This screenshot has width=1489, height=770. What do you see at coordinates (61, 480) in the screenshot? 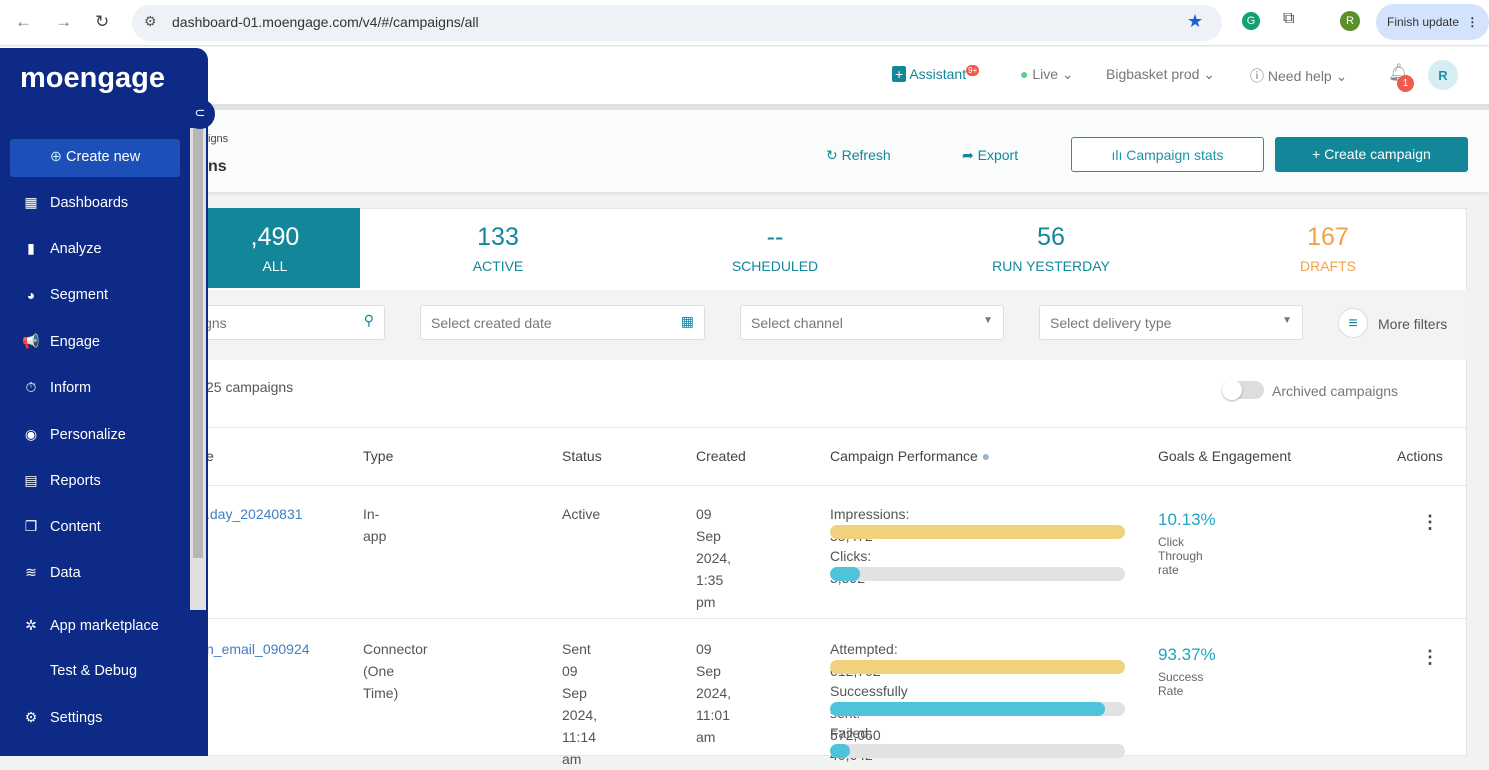
I see `sidebar-item-reports: ▤ Reports` at bounding box center [61, 480].